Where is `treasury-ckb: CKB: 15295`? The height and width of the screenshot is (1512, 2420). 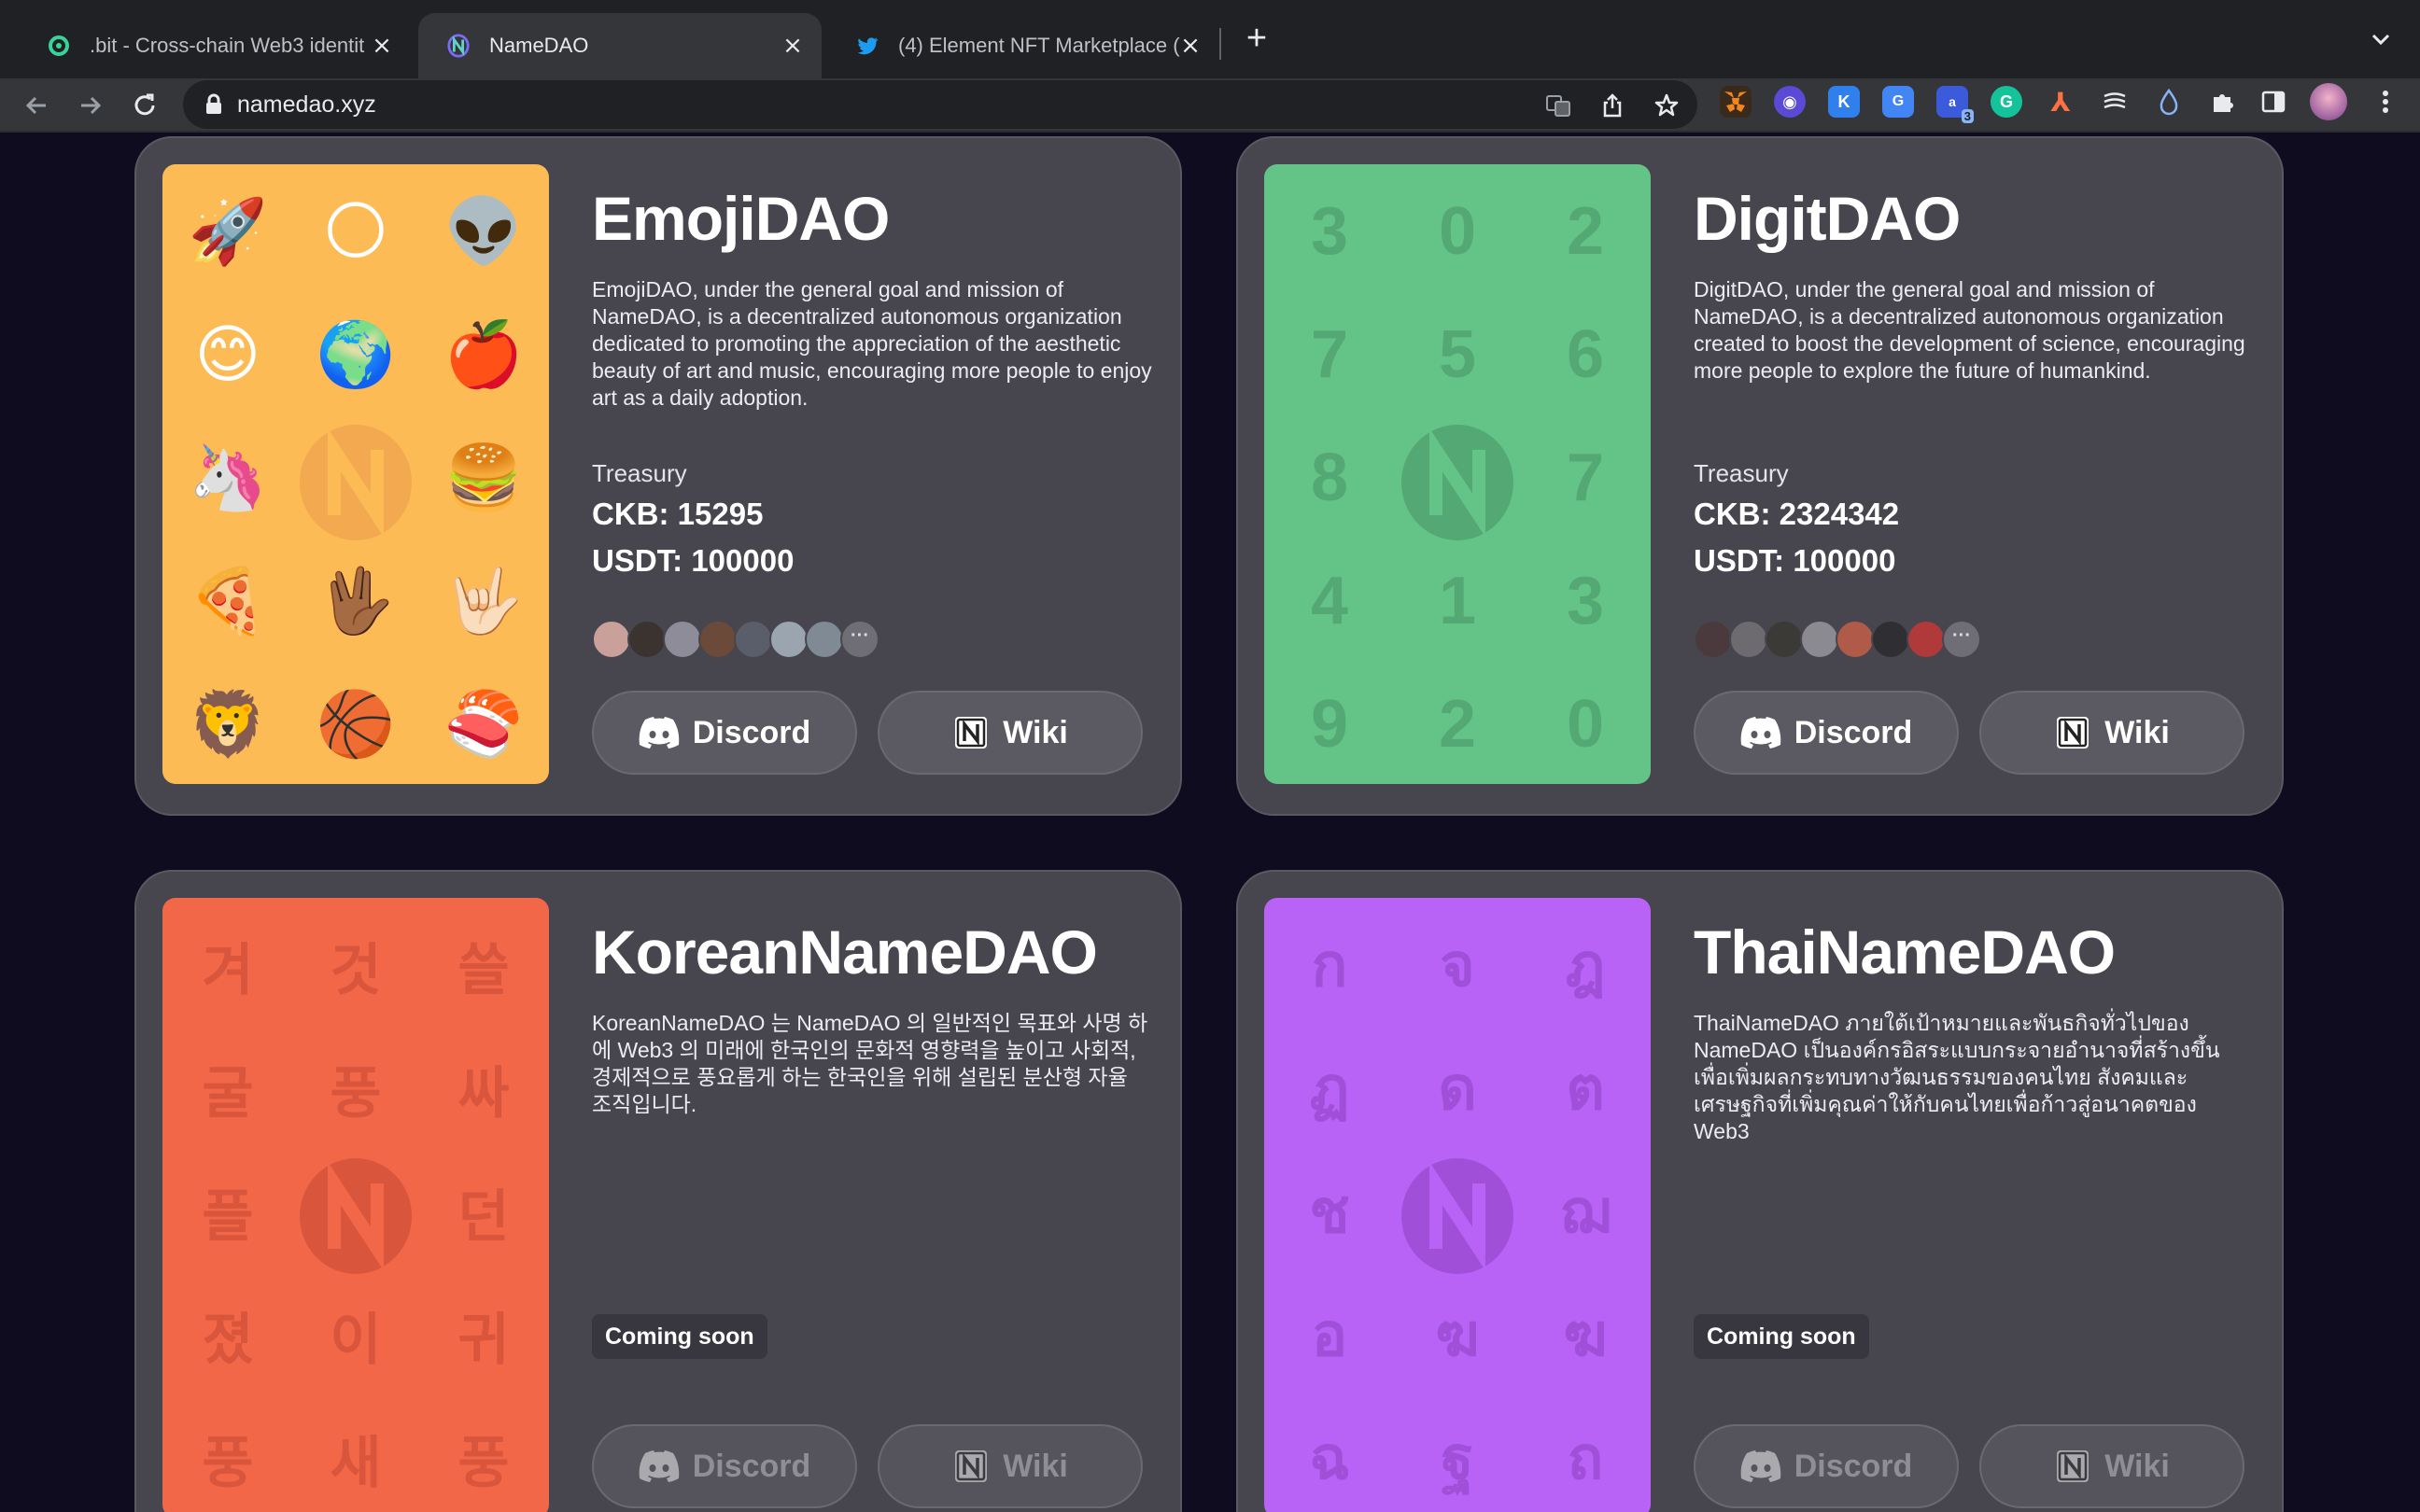
treasury-ckb: CKB: 15295 is located at coordinates (678, 514).